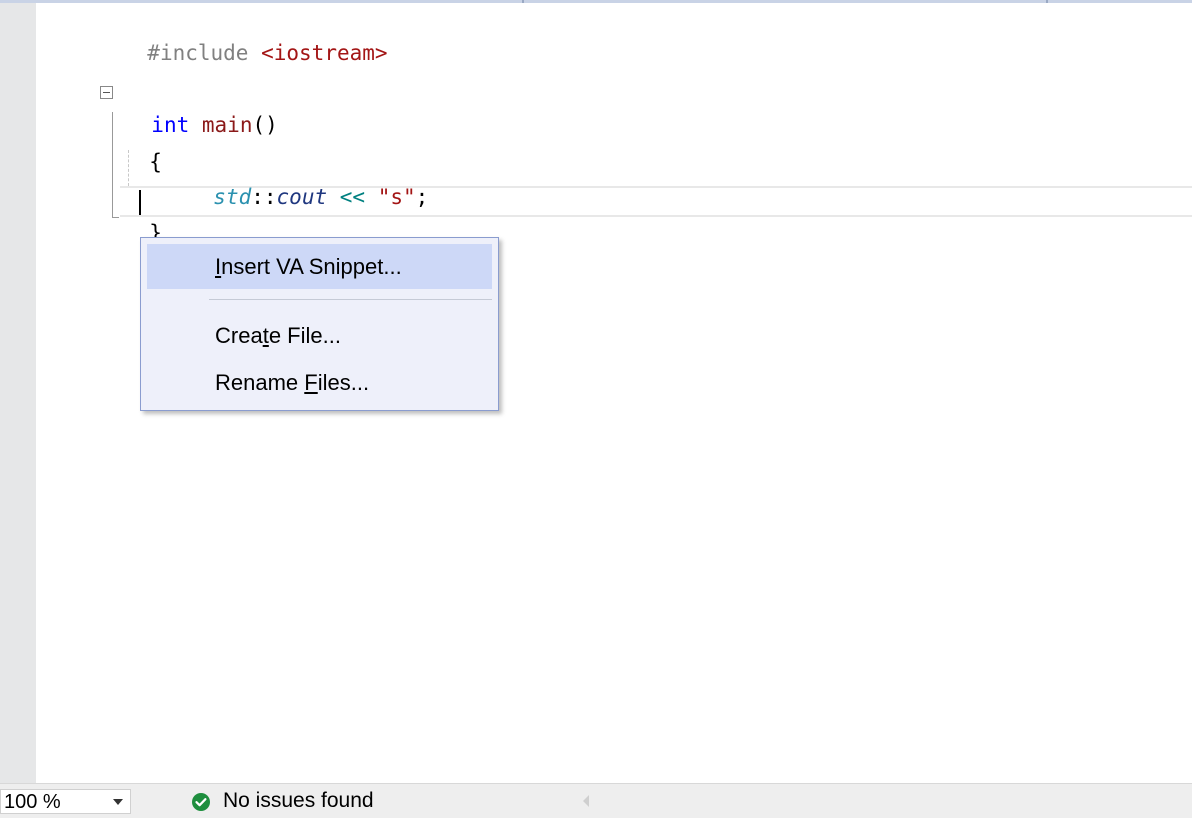 The width and height of the screenshot is (1192, 818). What do you see at coordinates (118, 802) in the screenshot?
I see `chevron-down-icon` at bounding box center [118, 802].